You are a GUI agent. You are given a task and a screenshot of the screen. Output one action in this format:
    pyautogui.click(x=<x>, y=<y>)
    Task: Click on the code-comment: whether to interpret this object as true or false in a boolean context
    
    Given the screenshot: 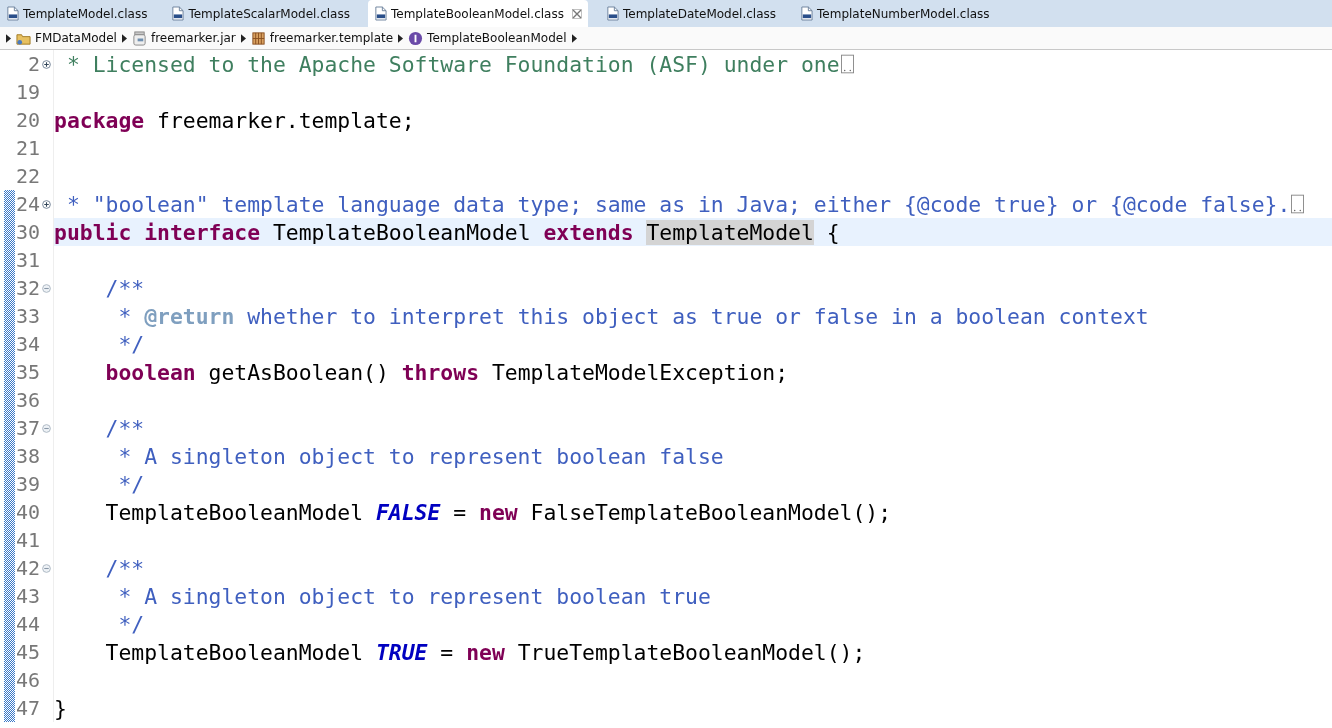 What is the action you would take?
    pyautogui.click(x=697, y=316)
    